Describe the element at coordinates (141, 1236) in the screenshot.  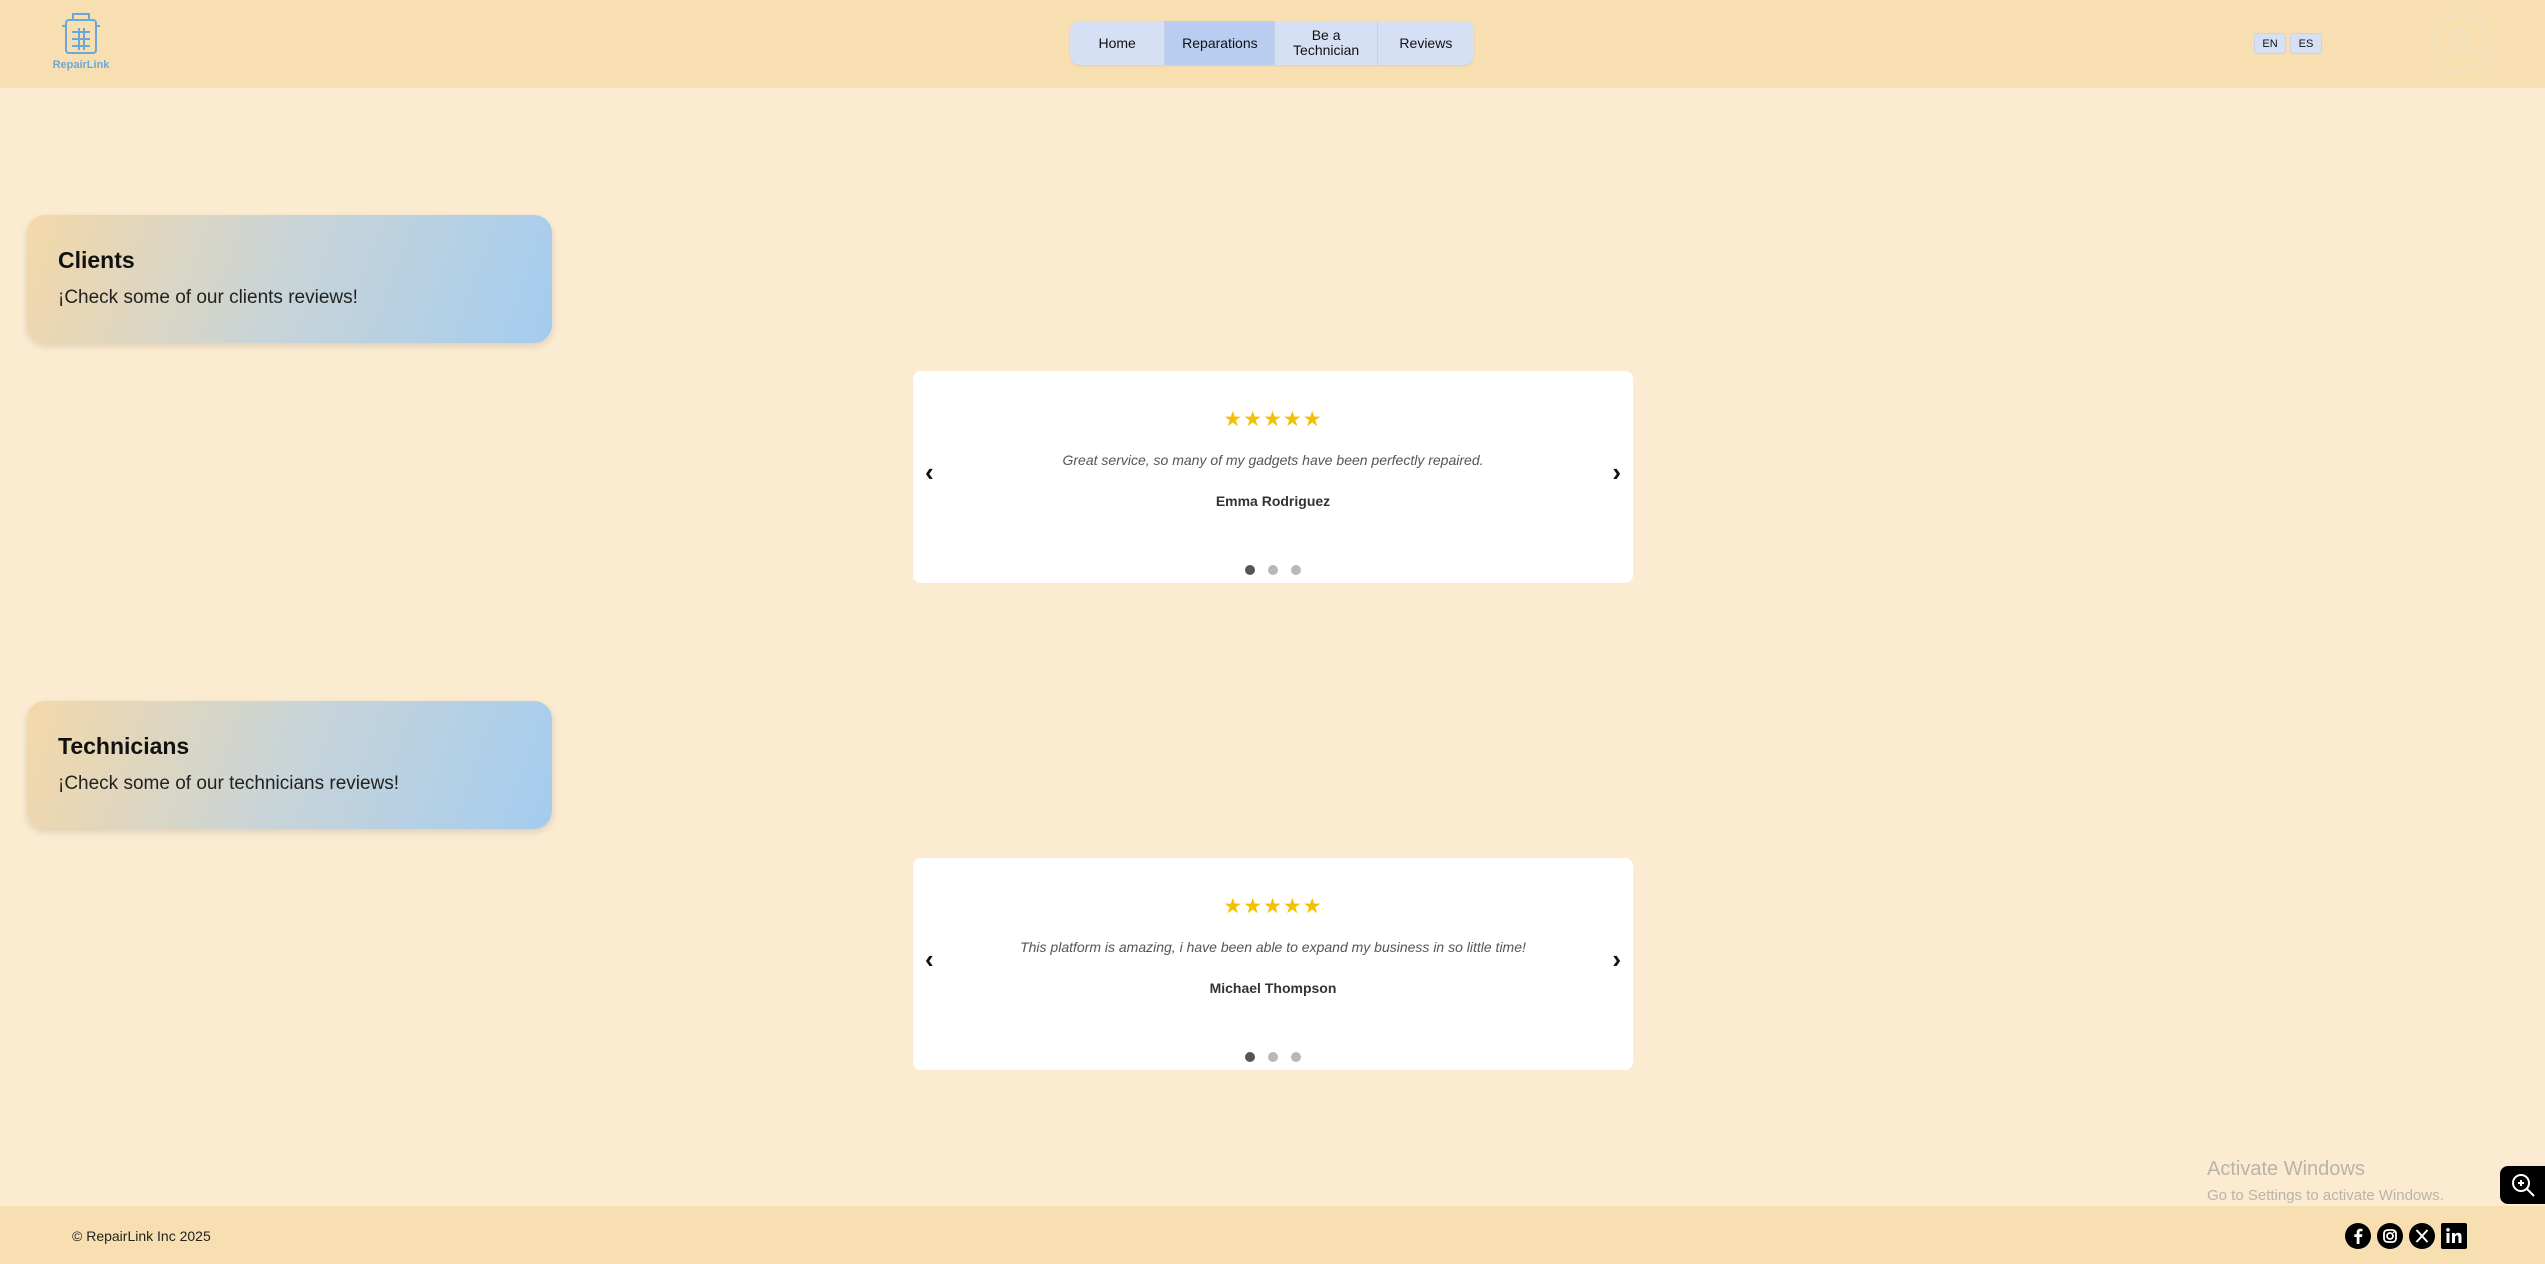
I see `copyright: © RepairLink Inc 2025` at that location.